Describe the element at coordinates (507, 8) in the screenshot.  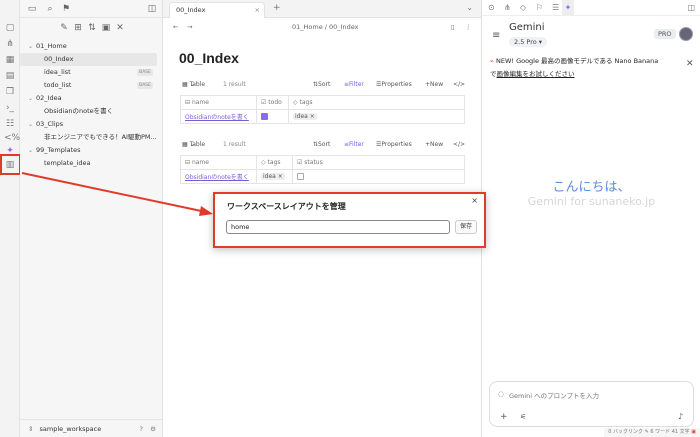
I see `outline-icon: ⋔` at that location.